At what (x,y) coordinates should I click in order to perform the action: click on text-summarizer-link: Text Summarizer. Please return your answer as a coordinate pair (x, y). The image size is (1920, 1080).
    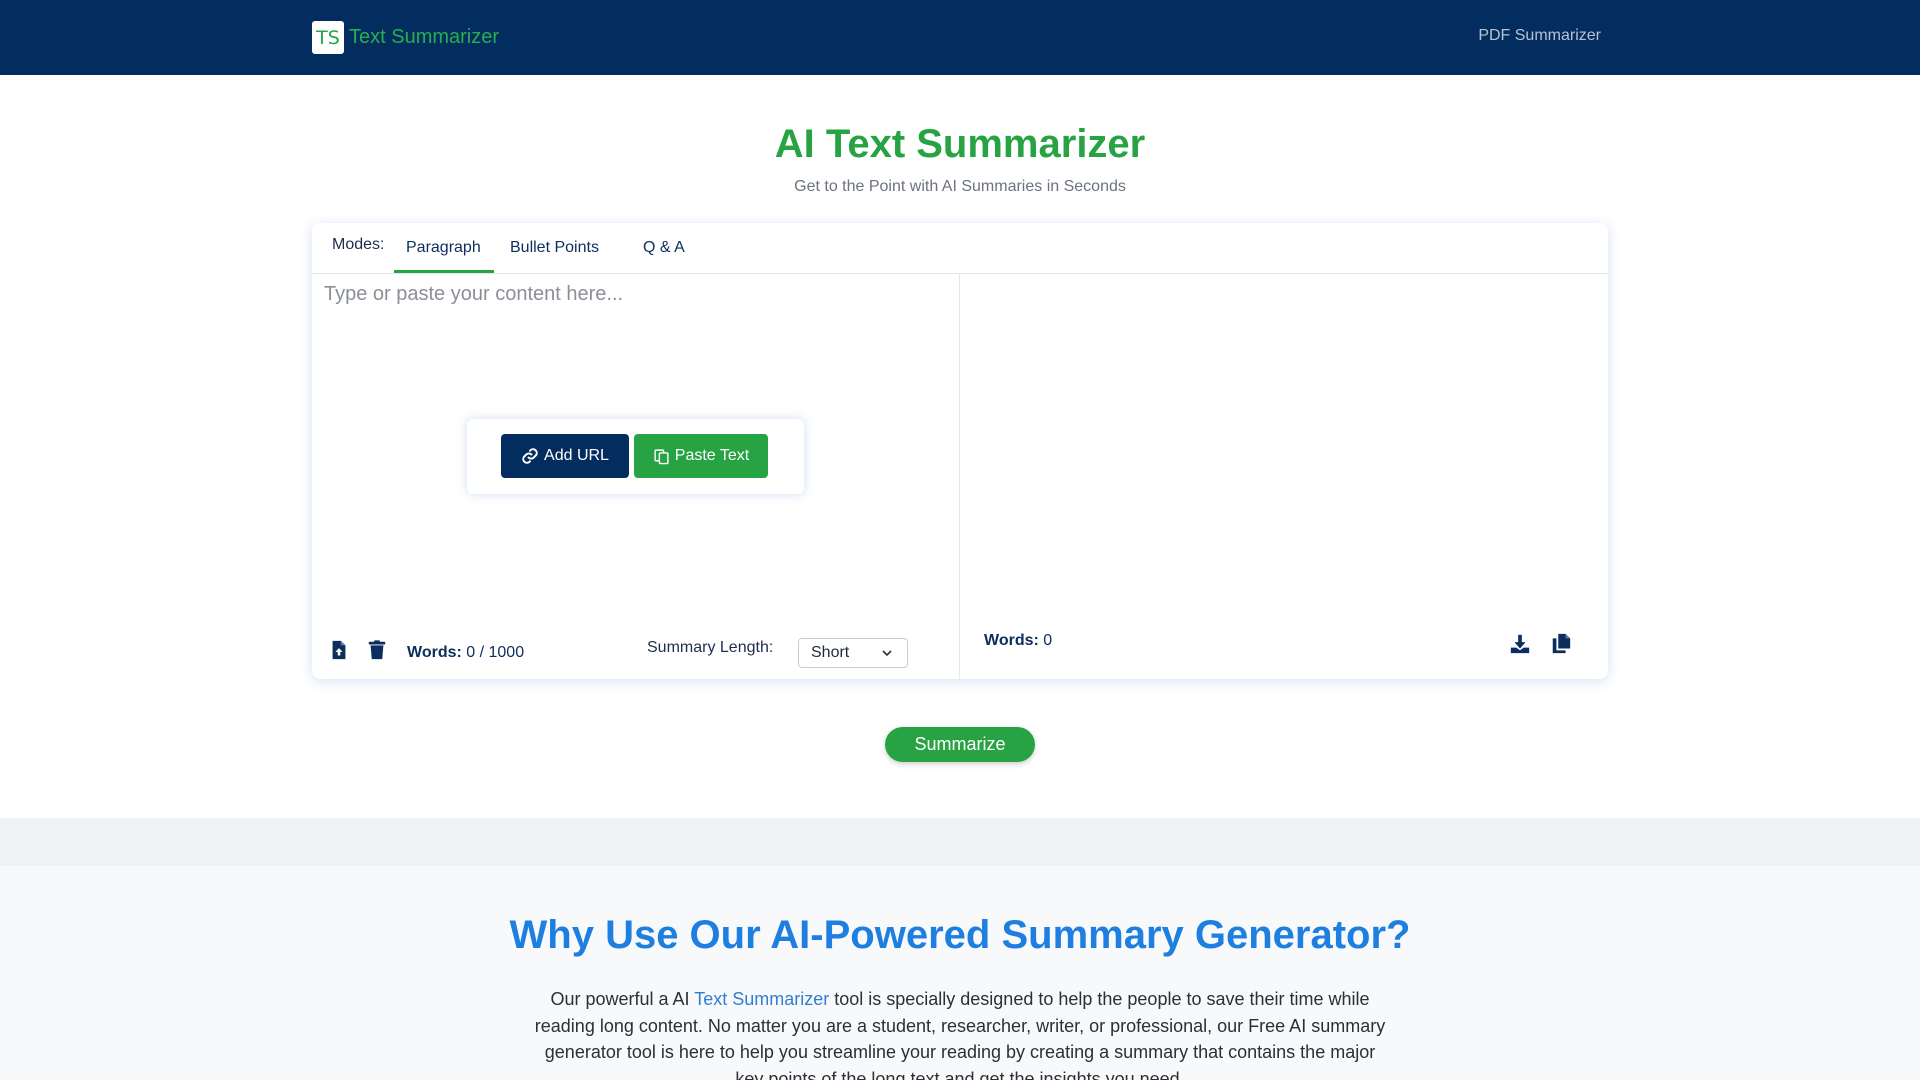
    Looking at the image, I should click on (761, 999).